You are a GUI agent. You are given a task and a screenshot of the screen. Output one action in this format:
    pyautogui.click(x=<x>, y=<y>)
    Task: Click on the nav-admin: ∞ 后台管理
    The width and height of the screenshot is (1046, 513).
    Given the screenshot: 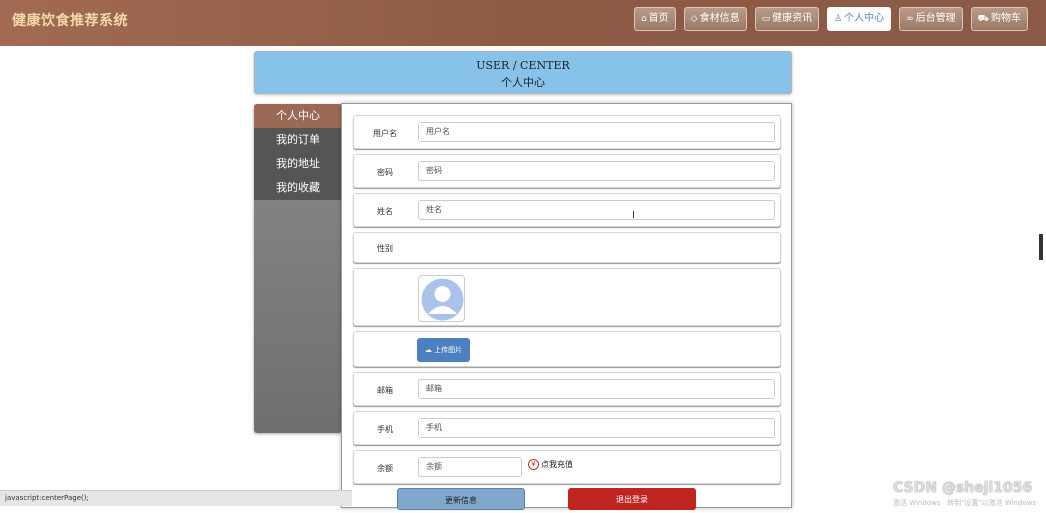 What is the action you would take?
    pyautogui.click(x=931, y=19)
    